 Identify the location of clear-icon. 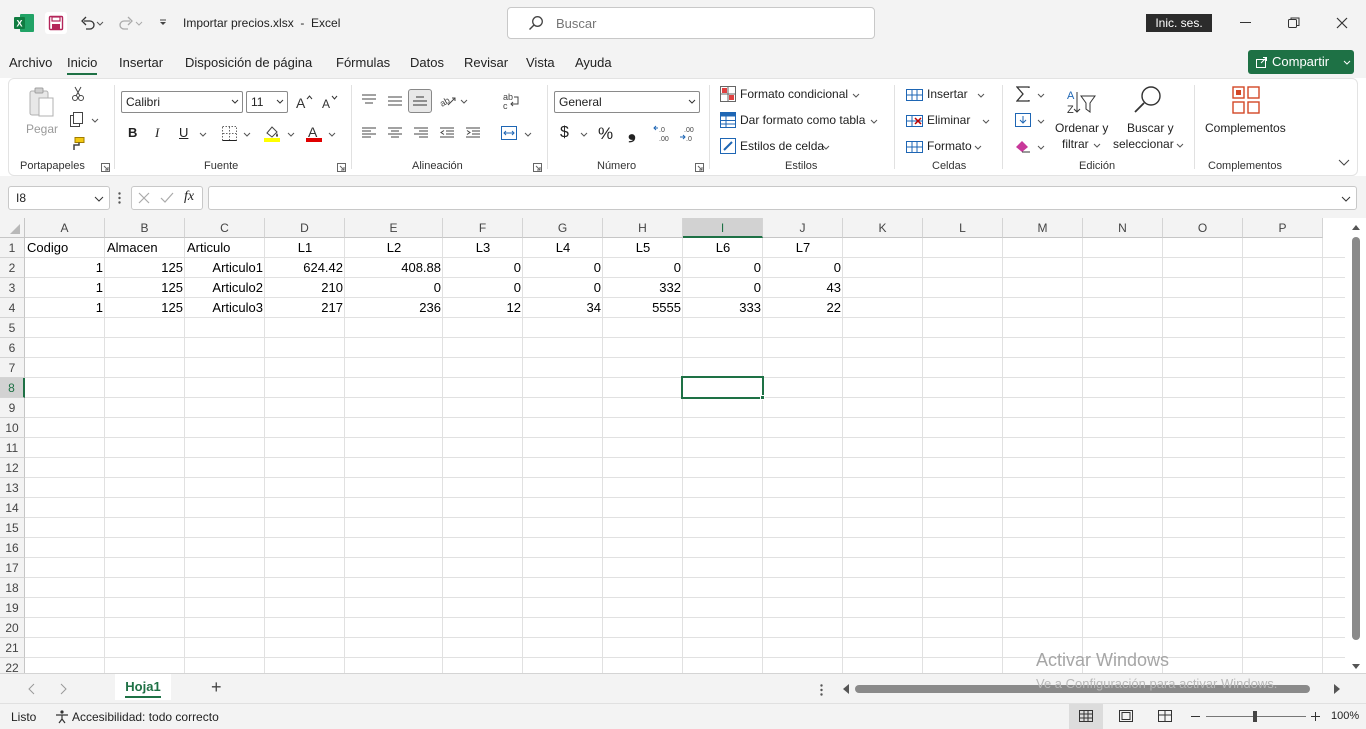
(1023, 146).